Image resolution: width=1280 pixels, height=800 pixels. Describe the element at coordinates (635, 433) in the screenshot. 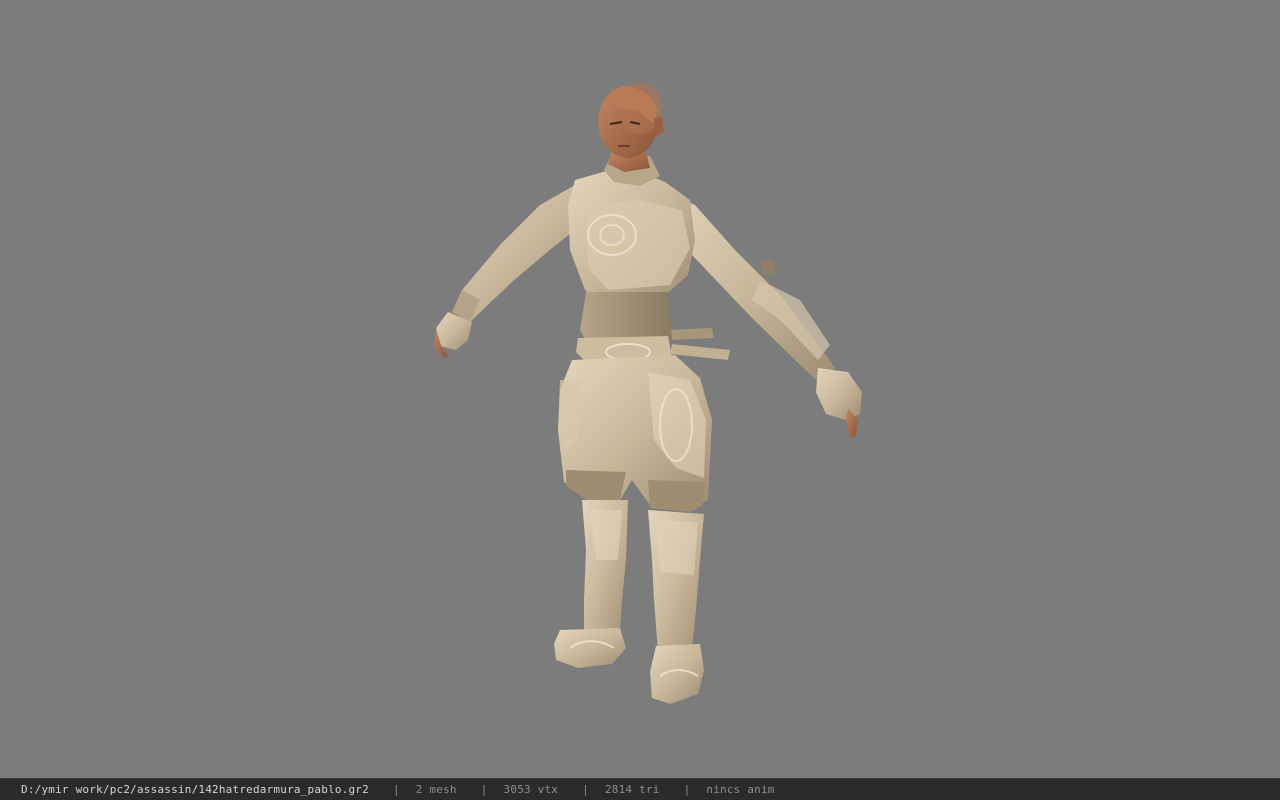

I see `pants` at that location.